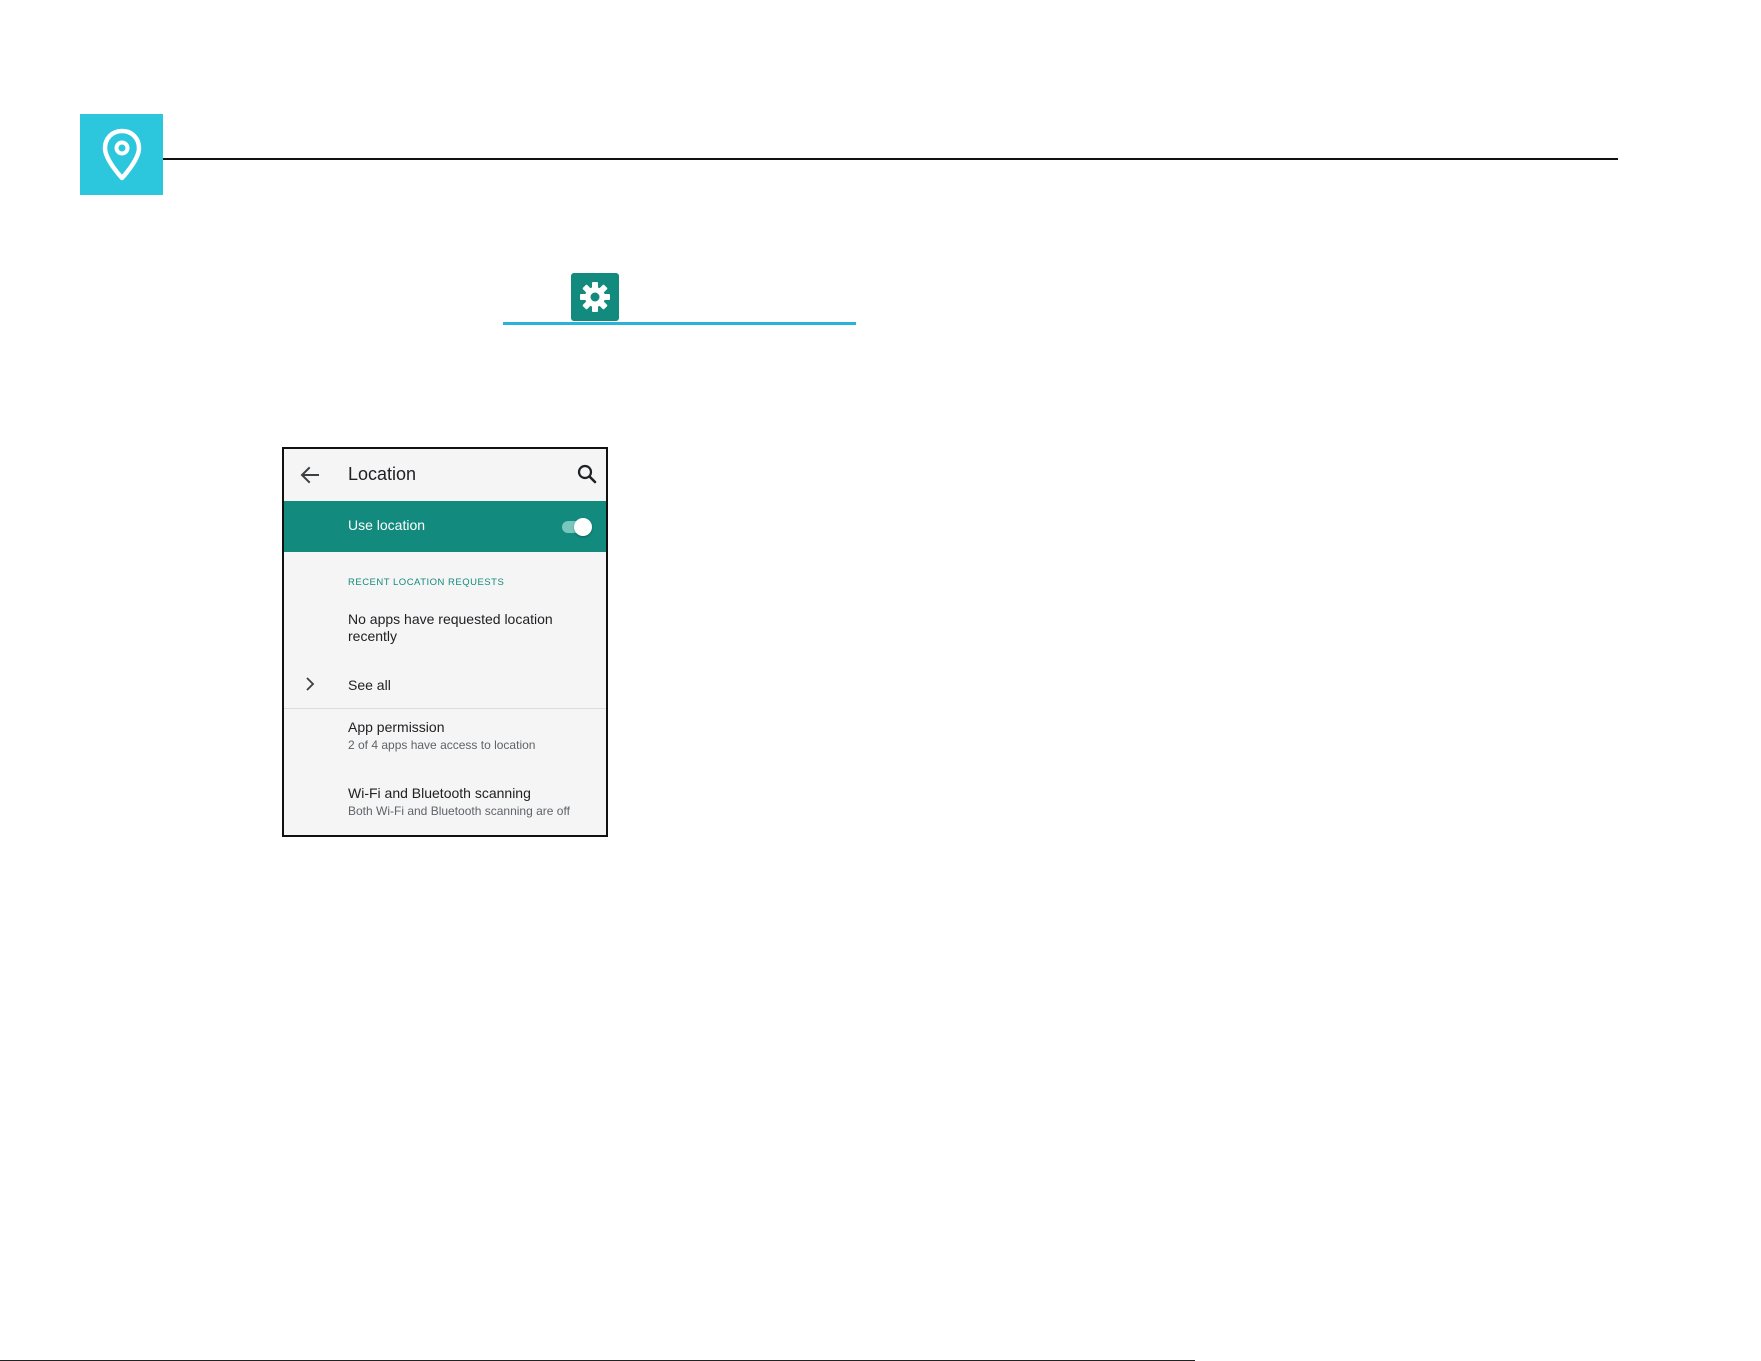  I want to click on app-bar: Location, so click(445, 475).